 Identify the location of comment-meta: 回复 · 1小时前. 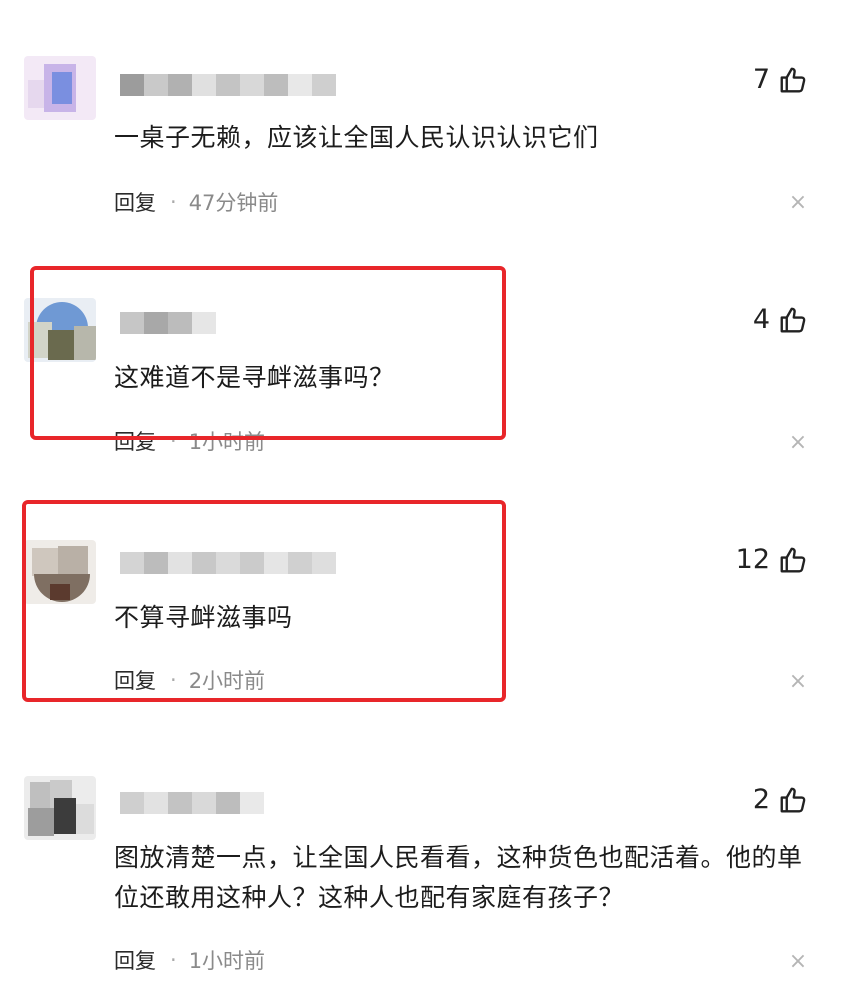
(189, 960).